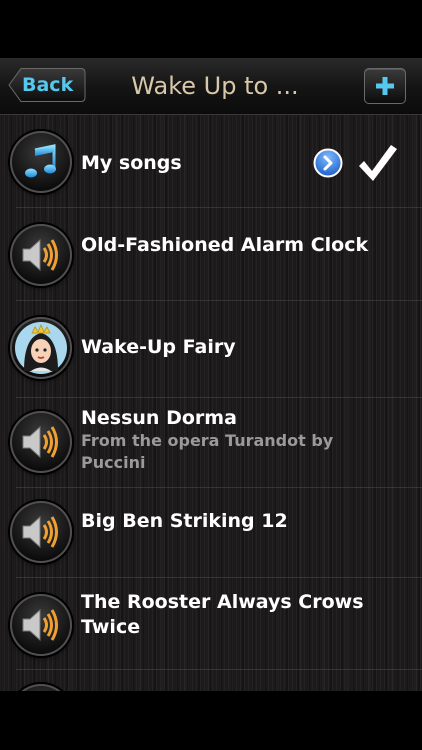 The width and height of the screenshot is (422, 750). What do you see at coordinates (159, 418) in the screenshot?
I see `list-item-title: Nessun Dorma` at bounding box center [159, 418].